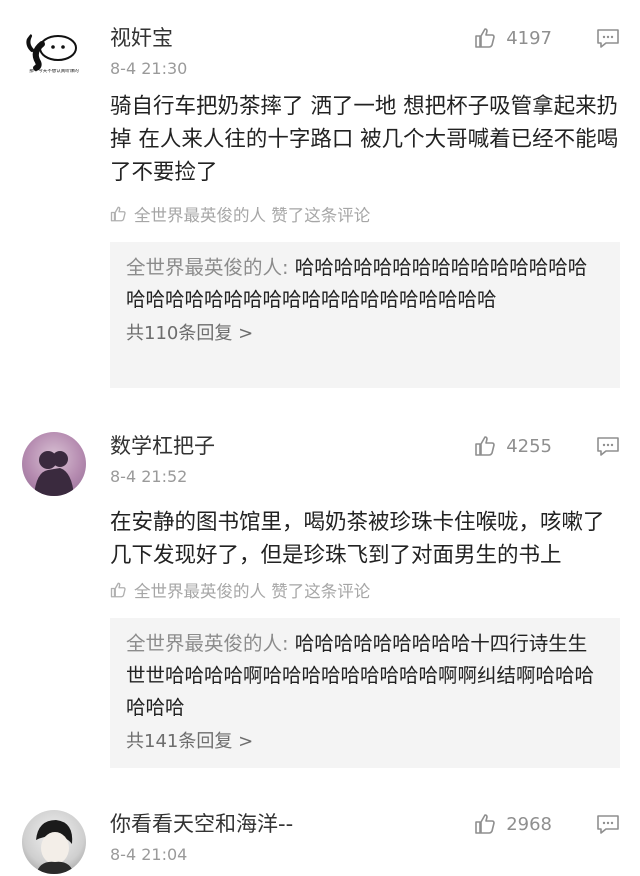 The width and height of the screenshot is (640, 876). Describe the element at coordinates (529, 824) in the screenshot. I see `like-count: 2968` at that location.